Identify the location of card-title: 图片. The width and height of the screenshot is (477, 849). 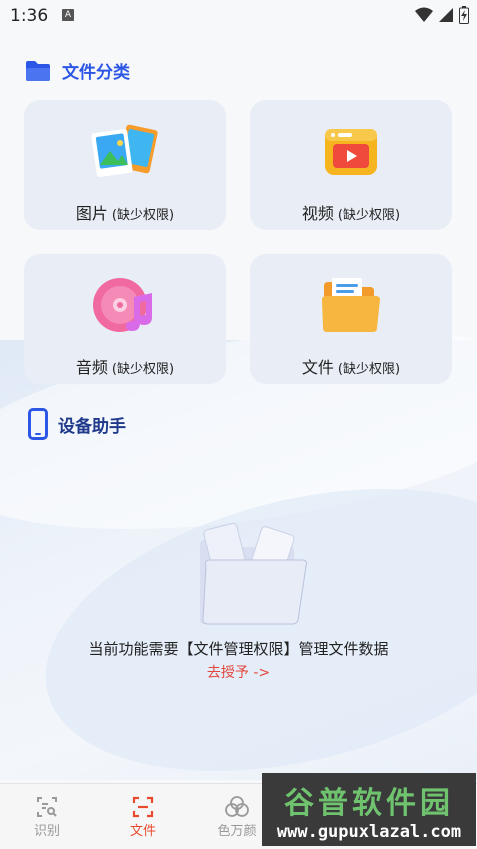
(91, 213).